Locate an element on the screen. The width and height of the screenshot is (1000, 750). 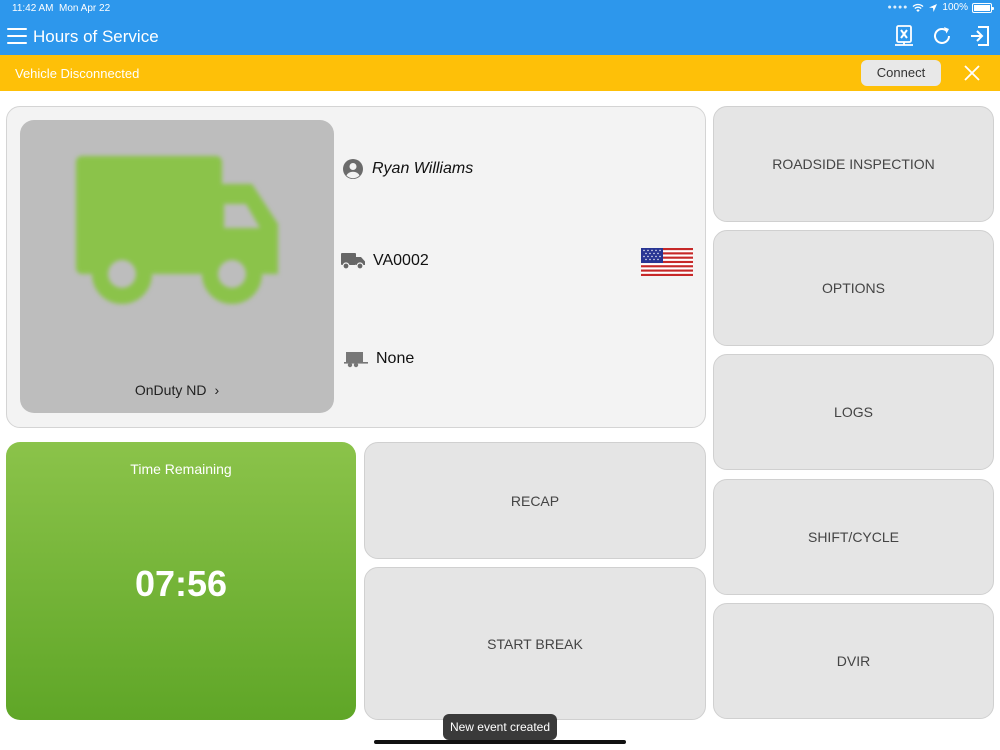
refresh-icon is located at coordinates (942, 36).